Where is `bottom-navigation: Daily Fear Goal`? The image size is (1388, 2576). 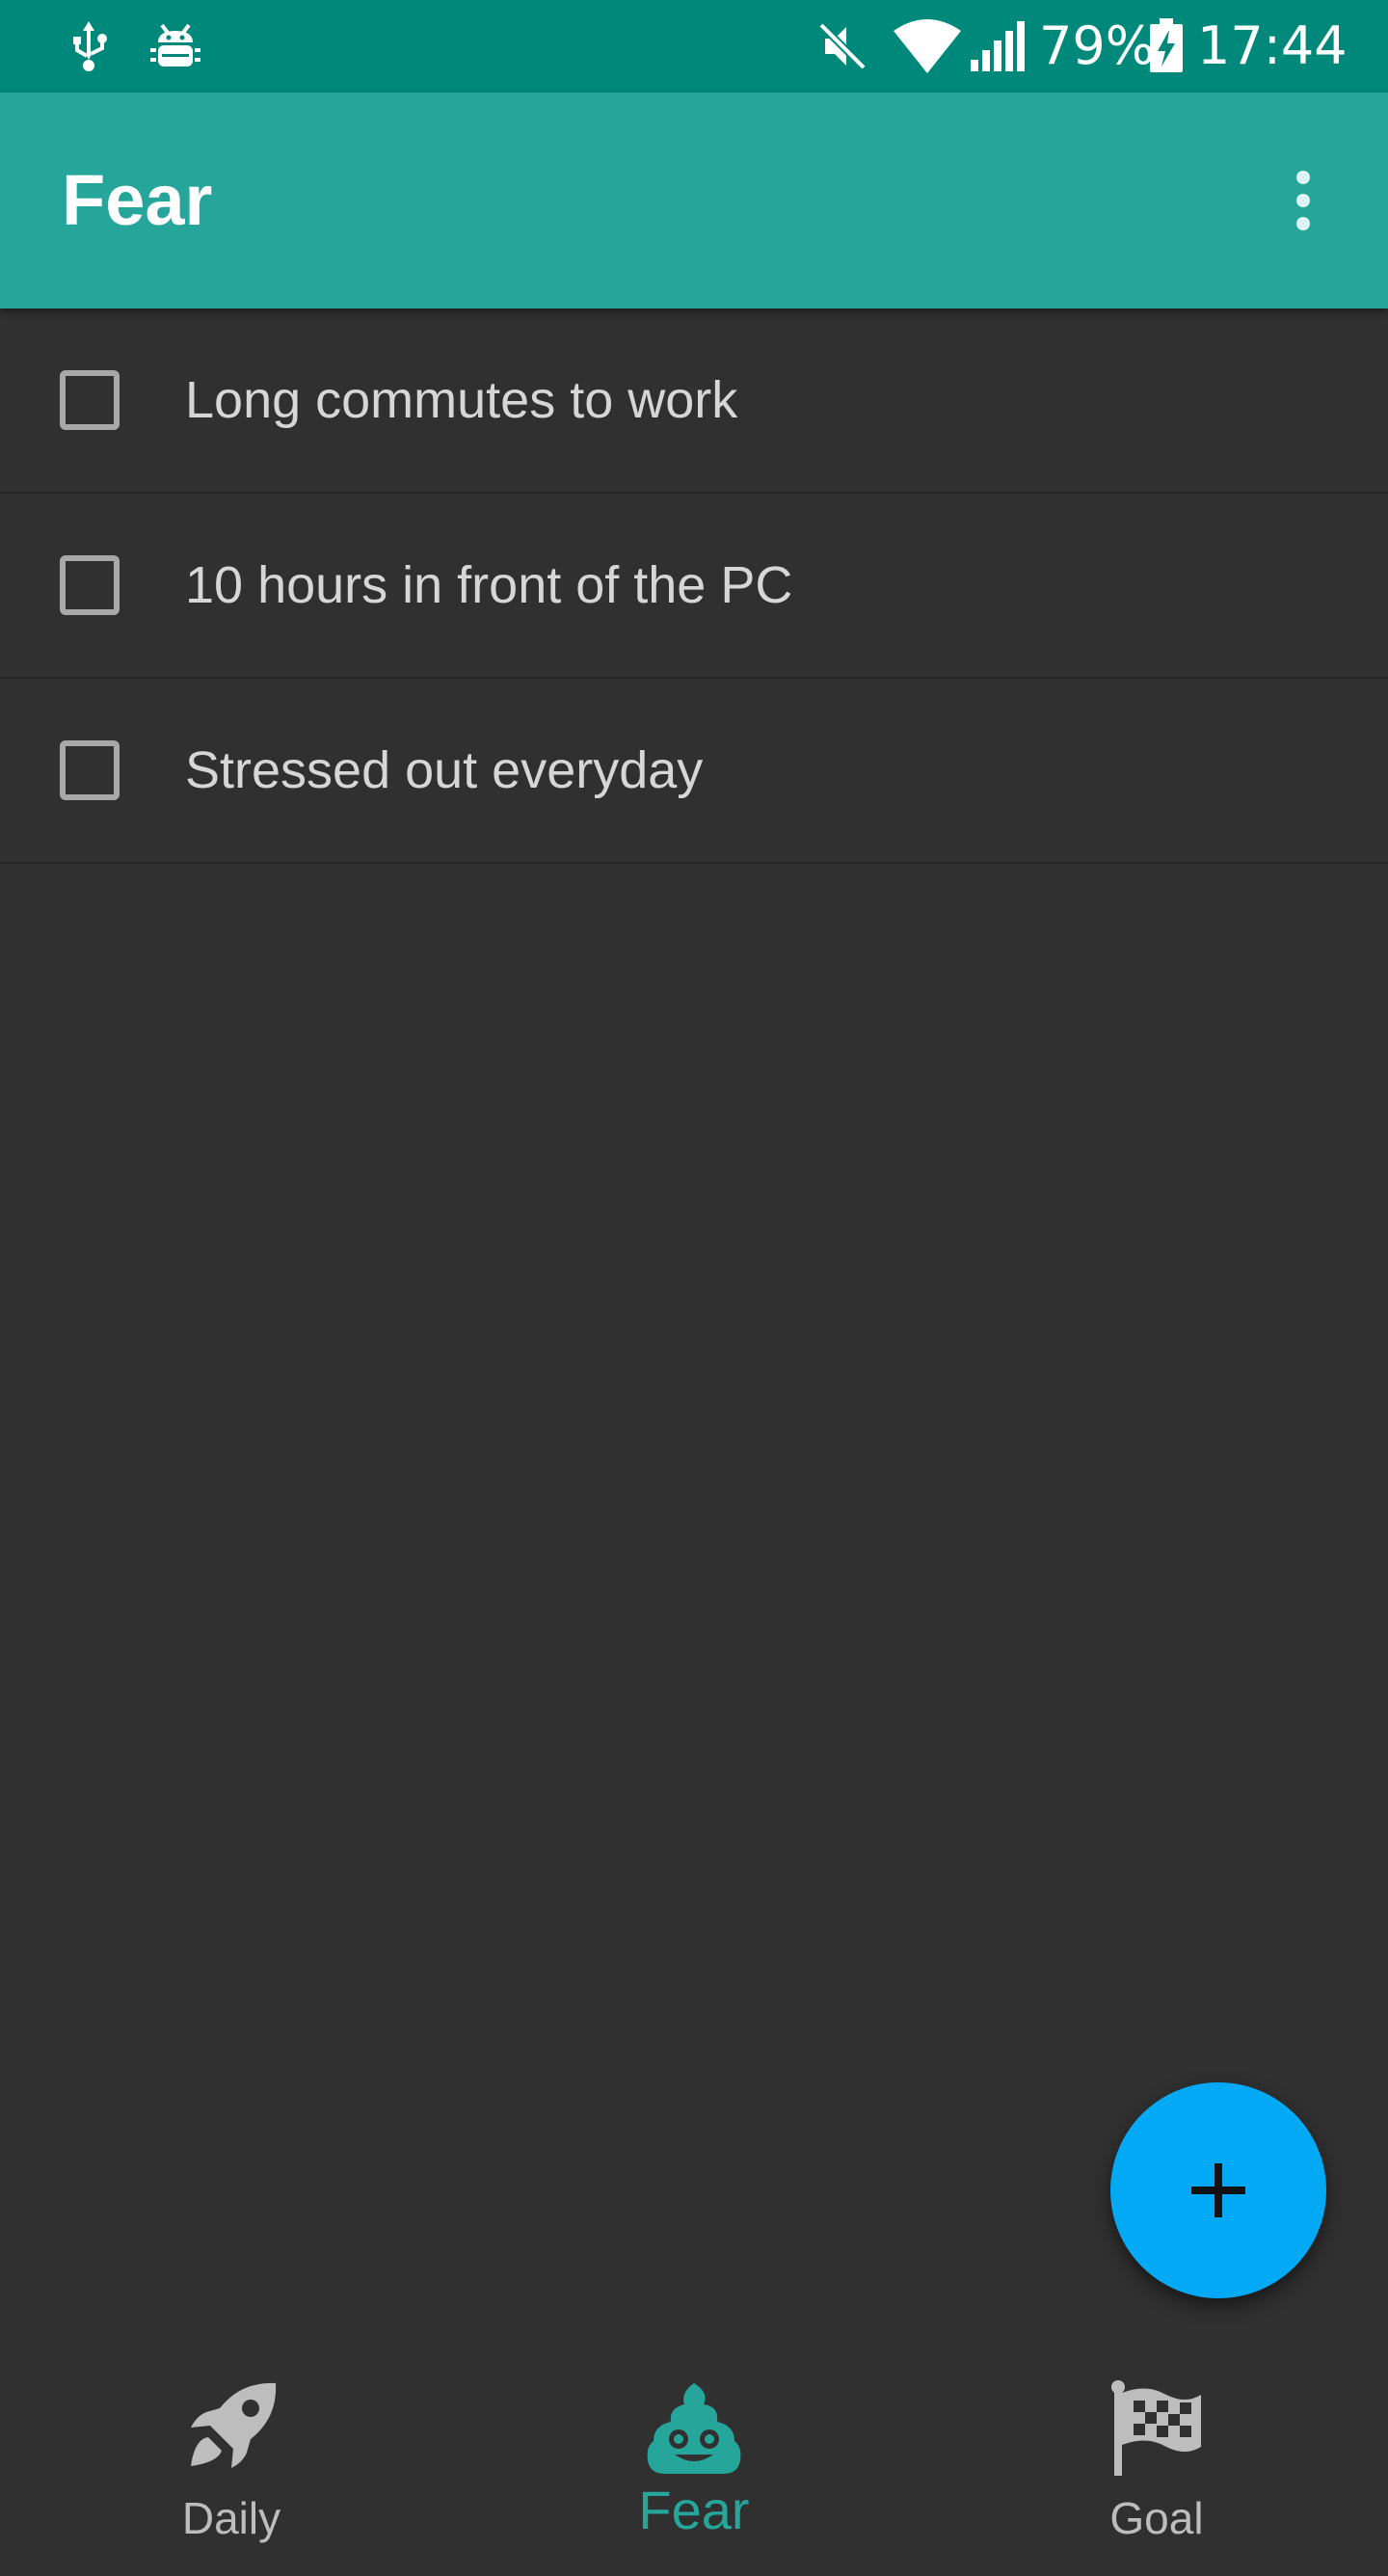
bottom-navigation: Daily Fear Goal is located at coordinates (694, 2464).